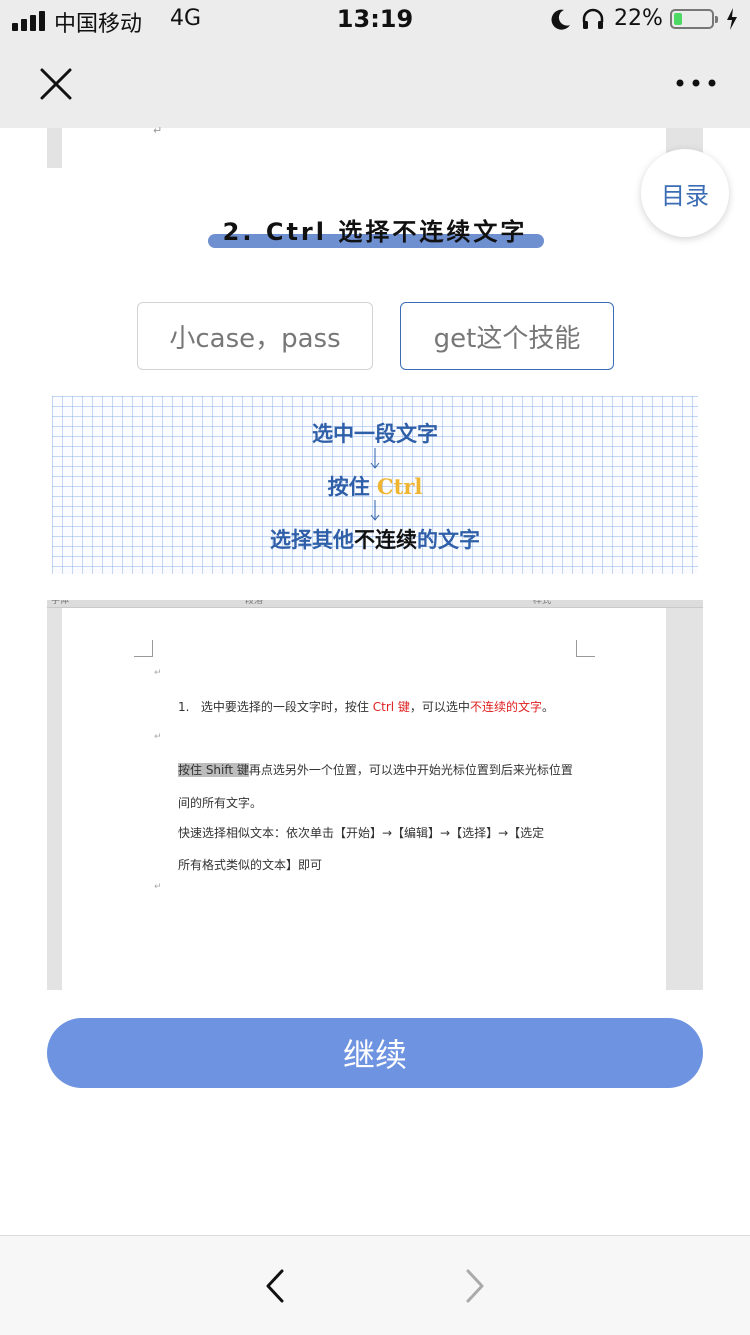  Describe the element at coordinates (696, 83) in the screenshot. I see `more-icon` at that location.